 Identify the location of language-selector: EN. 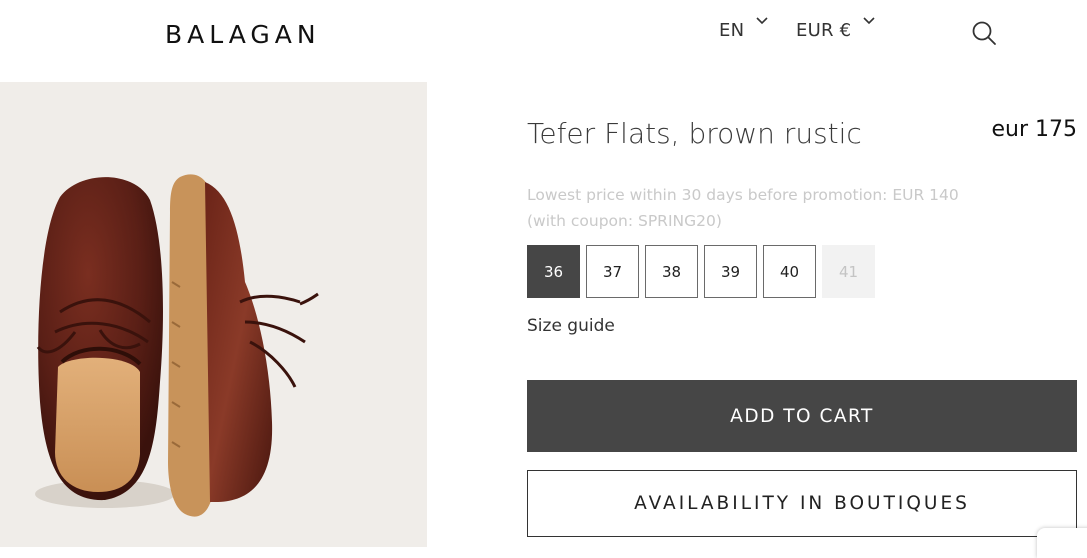
(743, 29).